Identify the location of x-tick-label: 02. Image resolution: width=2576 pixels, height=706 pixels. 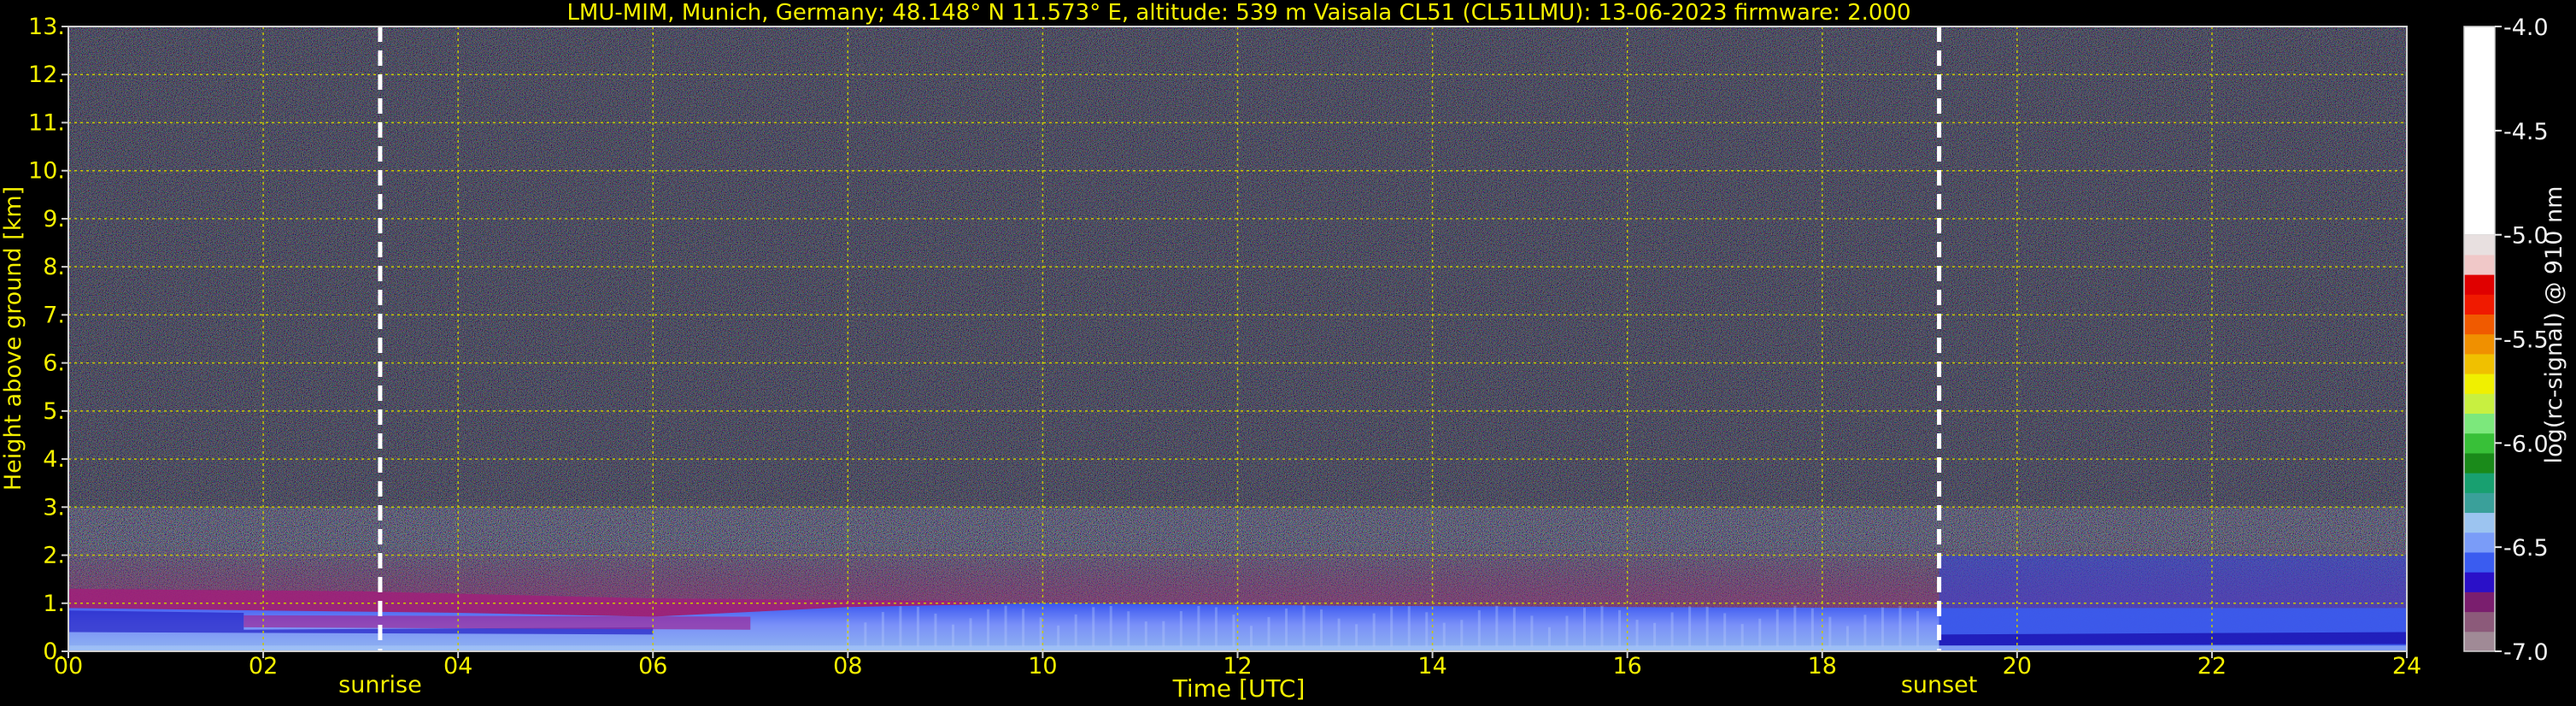
(263, 666).